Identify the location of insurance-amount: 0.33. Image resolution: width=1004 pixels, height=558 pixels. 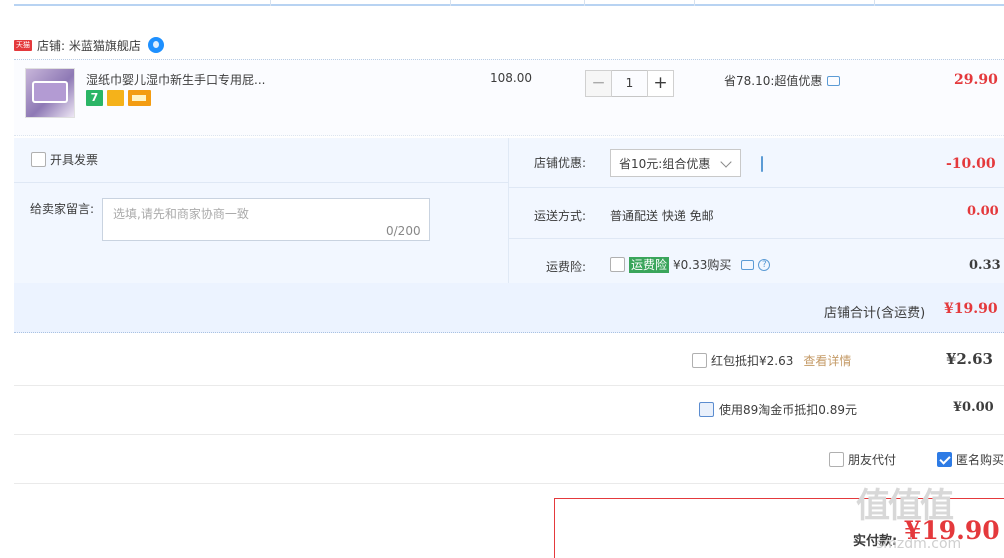
(985, 265).